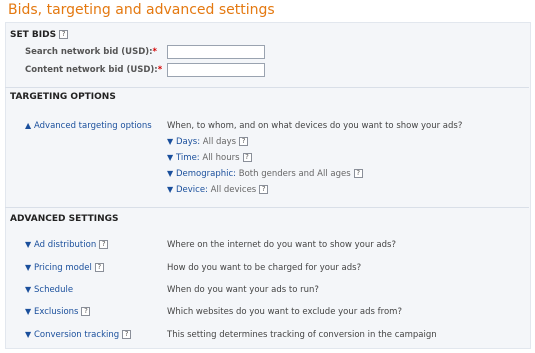 Image resolution: width=535 pixels, height=353 pixels. Describe the element at coordinates (216, 52) in the screenshot. I see `search-bid-input` at that location.